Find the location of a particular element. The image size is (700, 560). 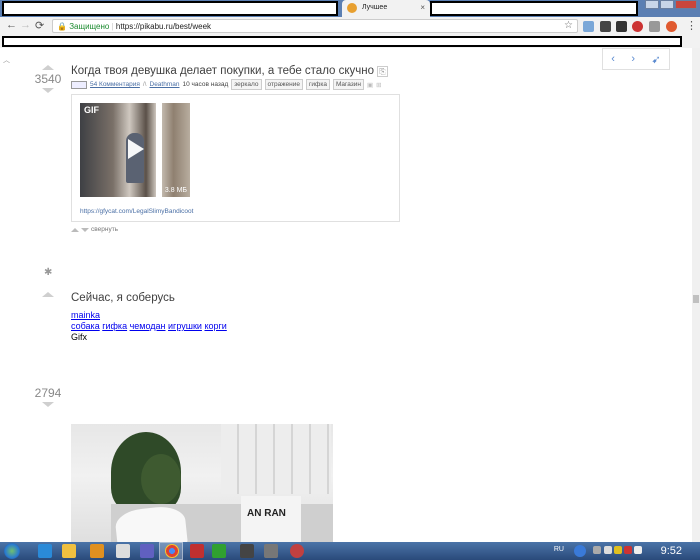

post-time: 10 часов назад is located at coordinates (205, 84).